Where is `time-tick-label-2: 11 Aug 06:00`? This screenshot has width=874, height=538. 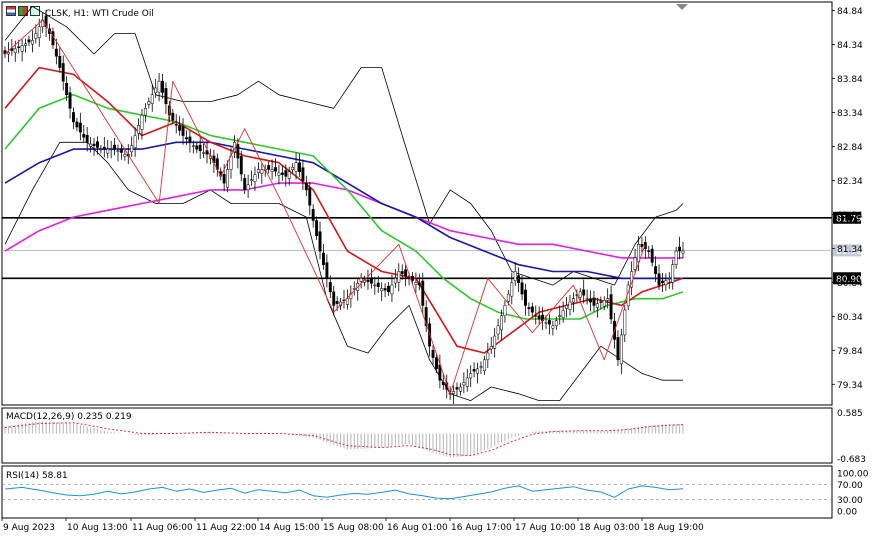
time-tick-label-2: 11 Aug 06:00 is located at coordinates (162, 528).